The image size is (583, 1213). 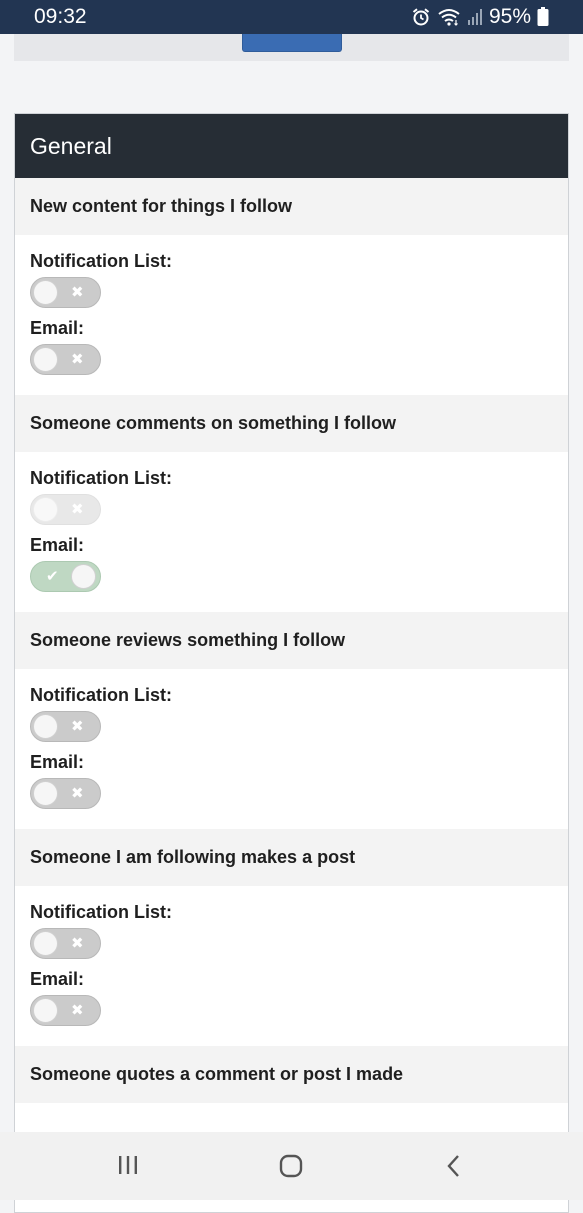 What do you see at coordinates (454, 1168) in the screenshot?
I see `back-icon` at bounding box center [454, 1168].